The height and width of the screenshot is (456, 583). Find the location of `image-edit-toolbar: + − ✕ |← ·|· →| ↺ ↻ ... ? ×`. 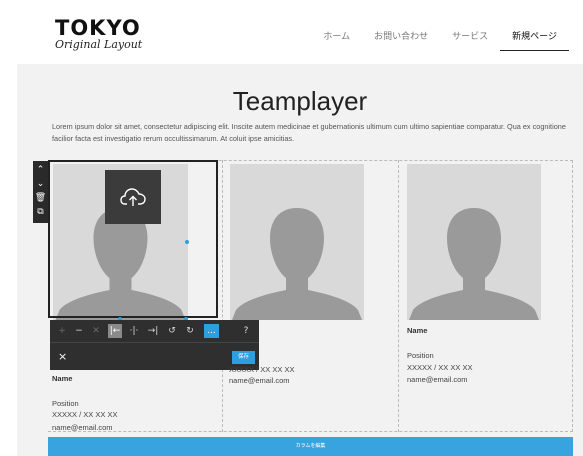

image-edit-toolbar: + − ✕ |← ·|· →| ↺ ↻ ... ? × is located at coordinates (154, 345).